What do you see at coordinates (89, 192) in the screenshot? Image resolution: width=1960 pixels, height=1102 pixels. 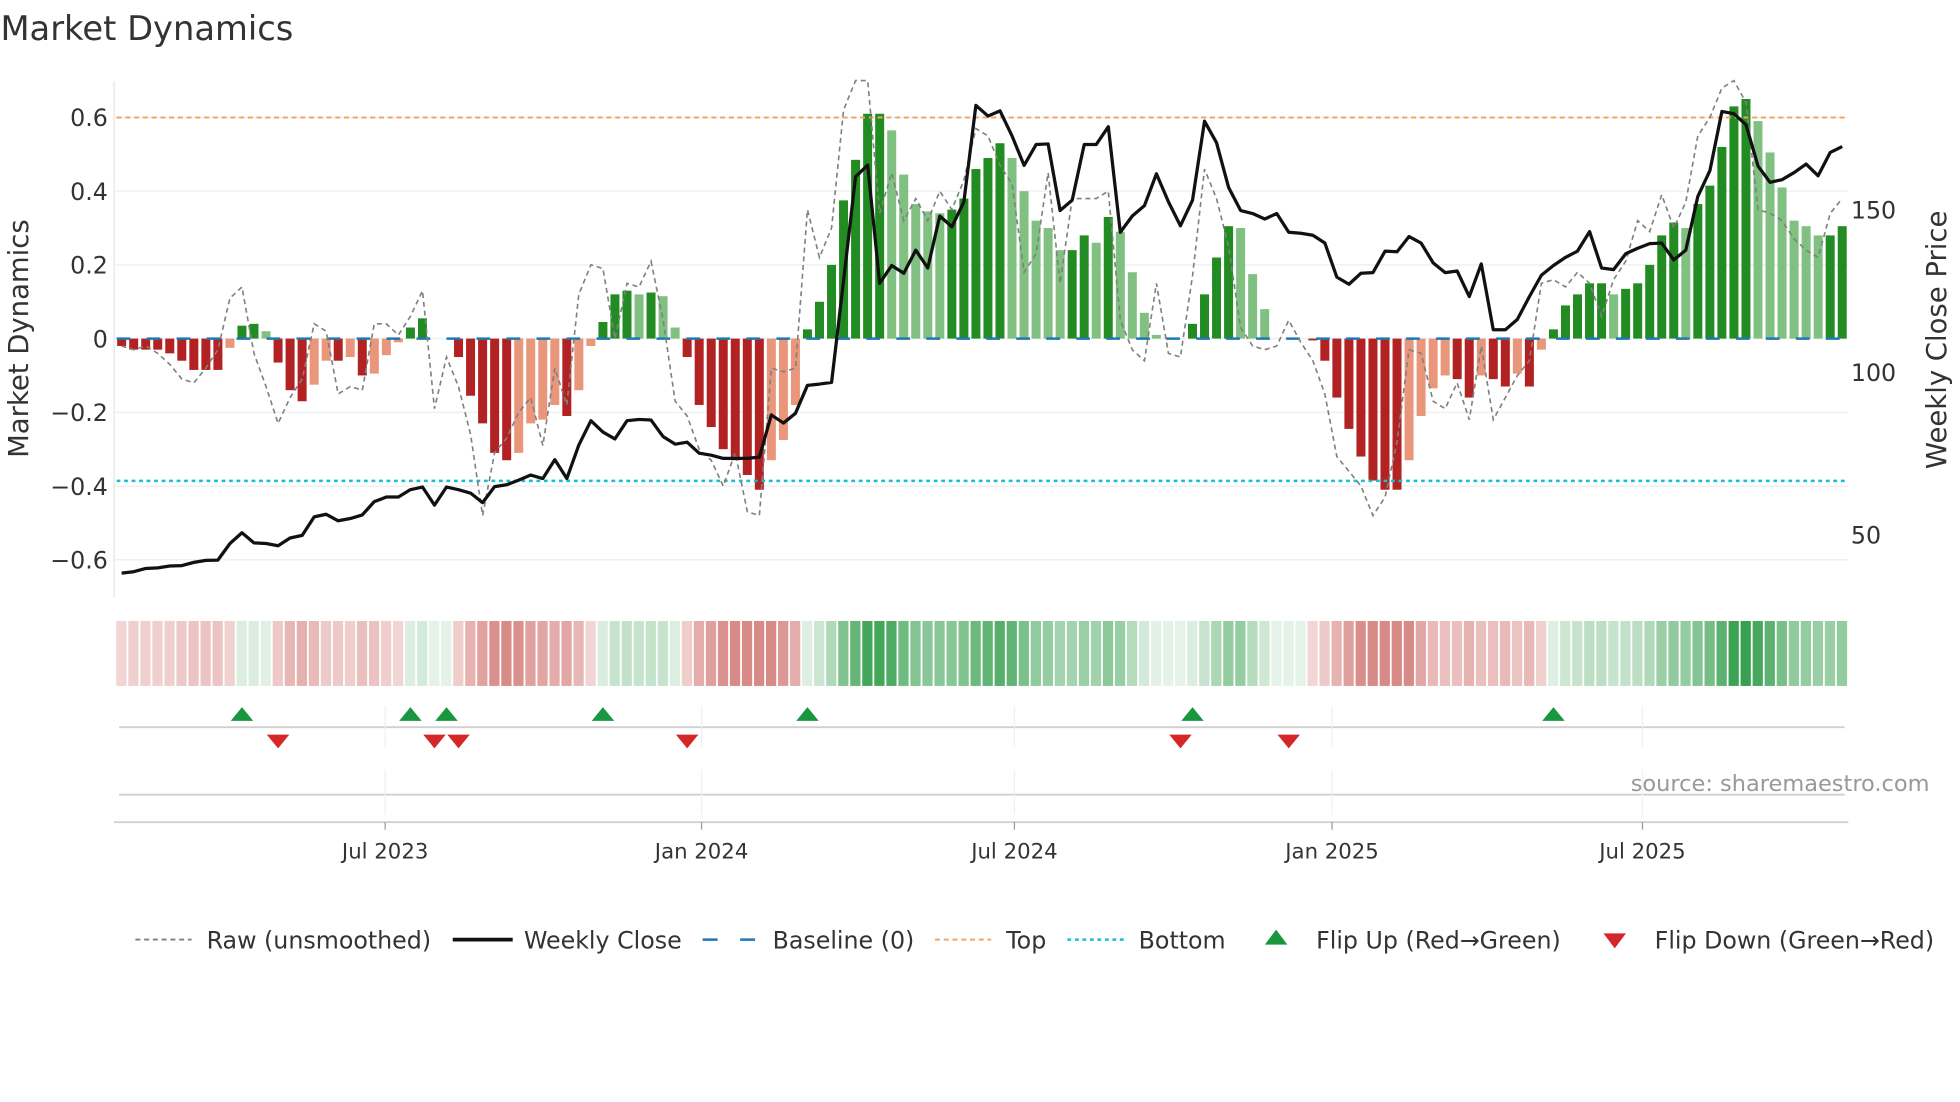 I see `y-tick-label: 0.4` at bounding box center [89, 192].